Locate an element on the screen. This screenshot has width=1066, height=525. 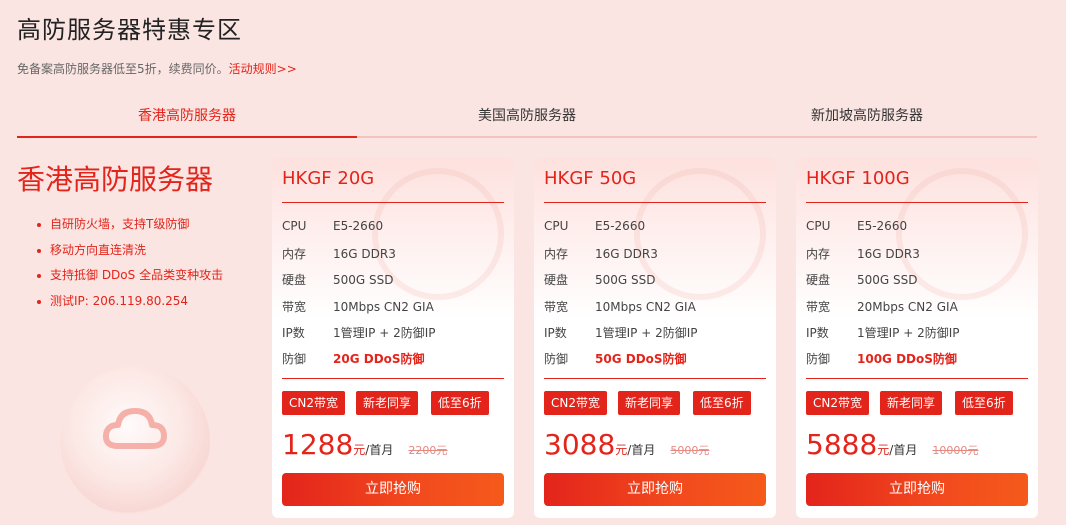
section-title: 香港高防服务器 is located at coordinates (115, 179).